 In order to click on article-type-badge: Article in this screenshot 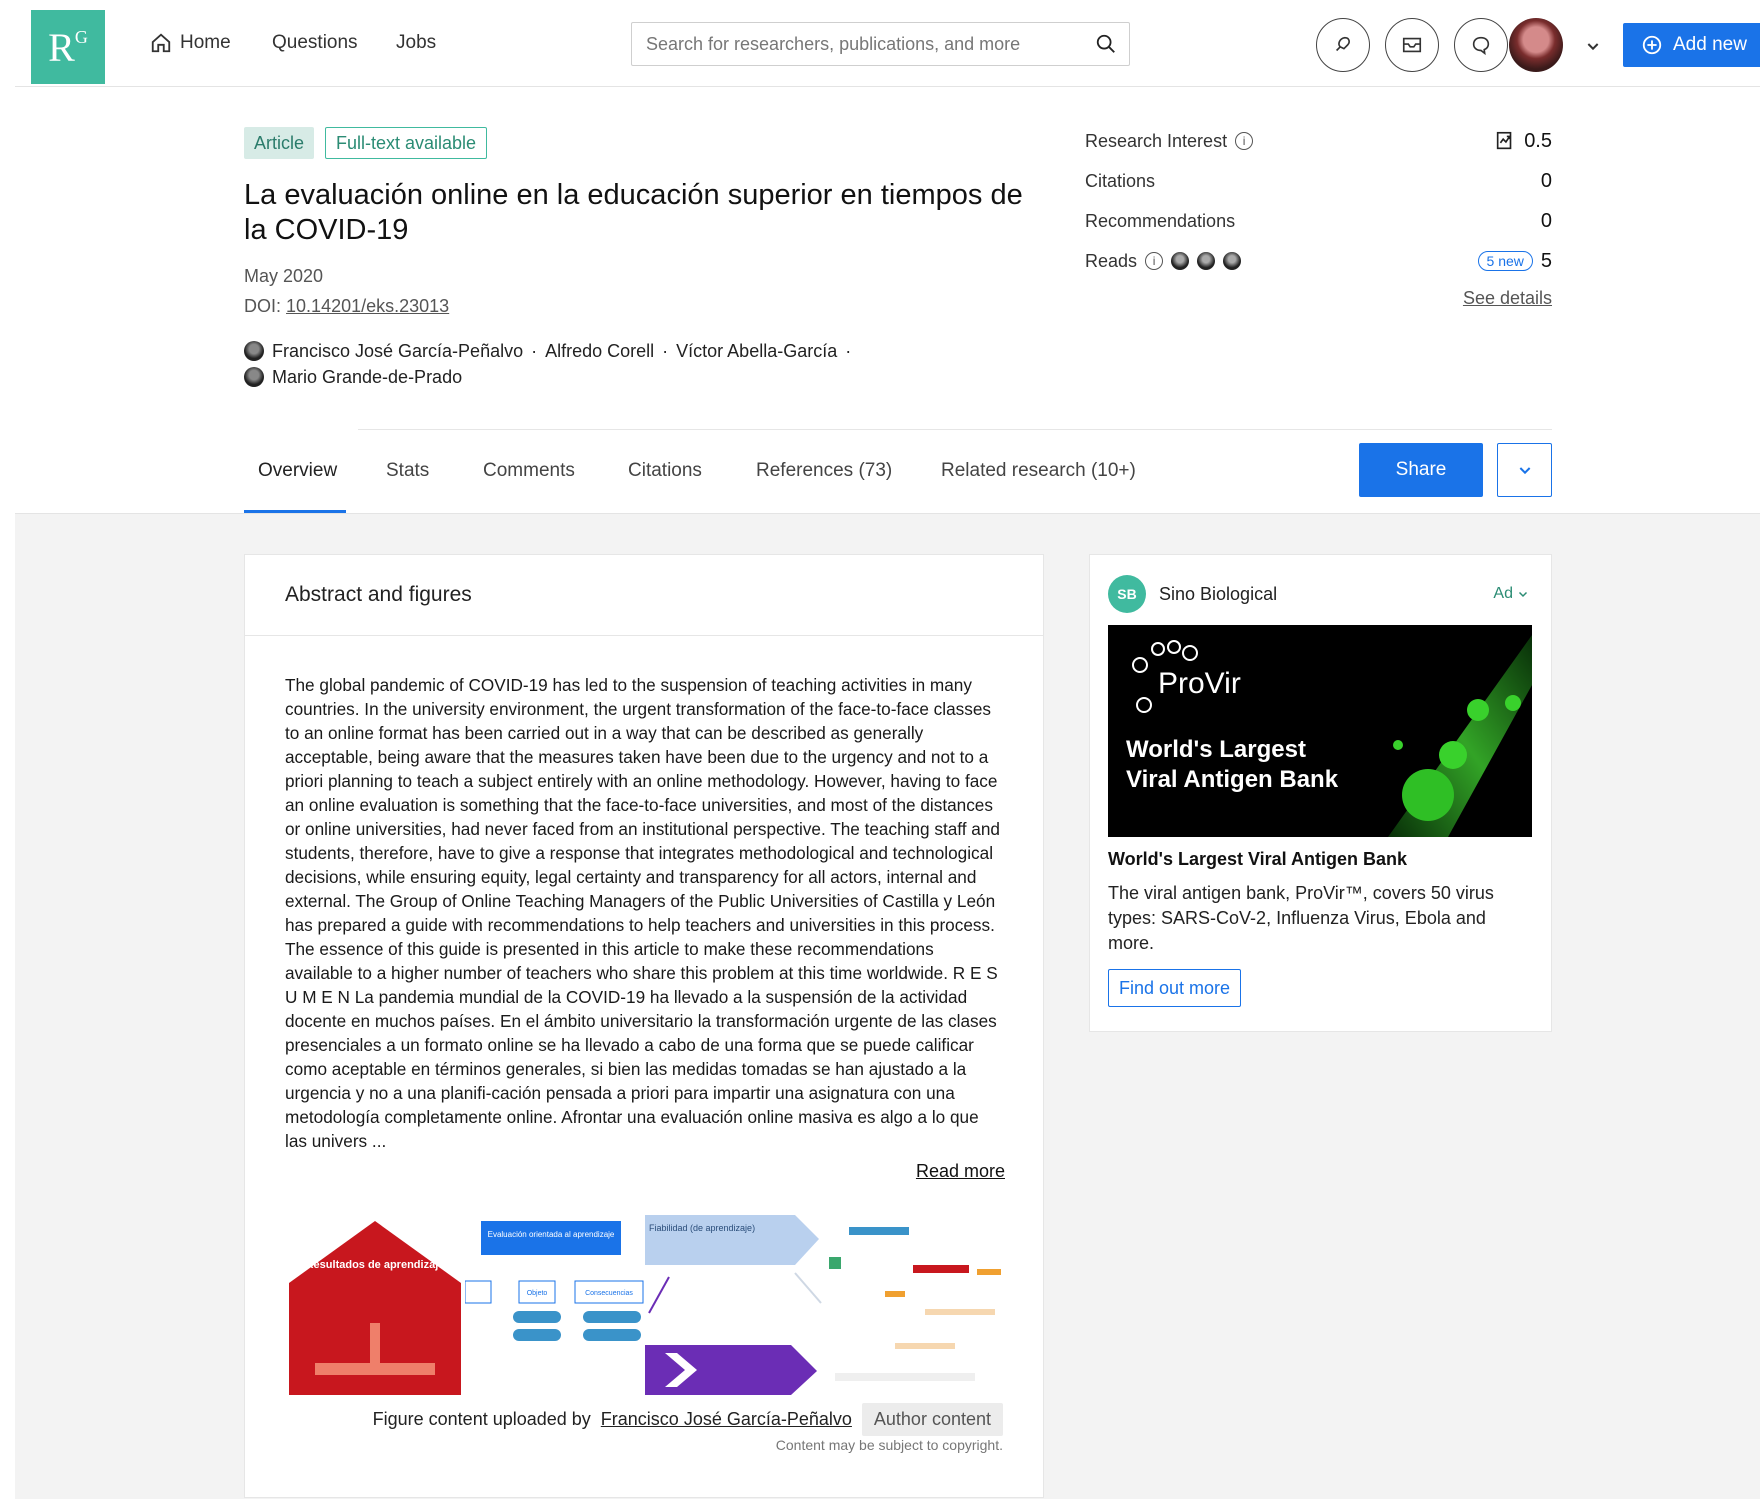, I will do `click(279, 143)`.